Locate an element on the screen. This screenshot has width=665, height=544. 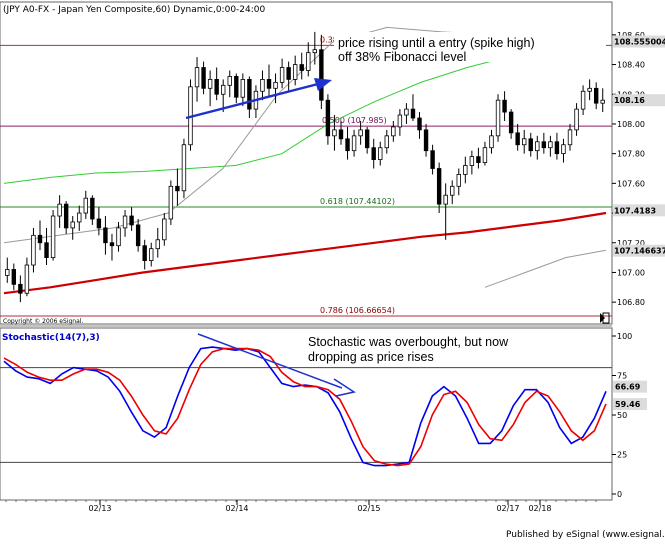
price-tick-label: 107.80 is located at coordinates (631, 154).